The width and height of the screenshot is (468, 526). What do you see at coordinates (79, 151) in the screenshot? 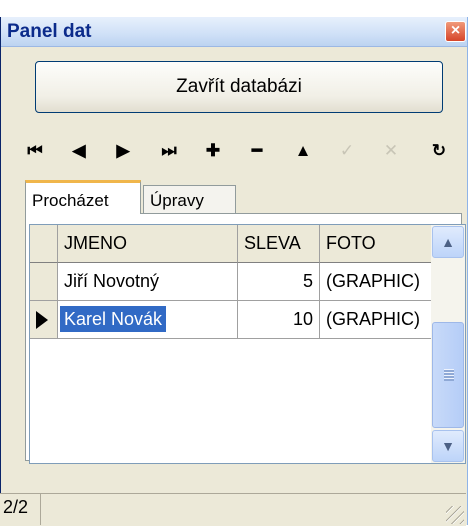
I see `prior-record-button: ◀` at bounding box center [79, 151].